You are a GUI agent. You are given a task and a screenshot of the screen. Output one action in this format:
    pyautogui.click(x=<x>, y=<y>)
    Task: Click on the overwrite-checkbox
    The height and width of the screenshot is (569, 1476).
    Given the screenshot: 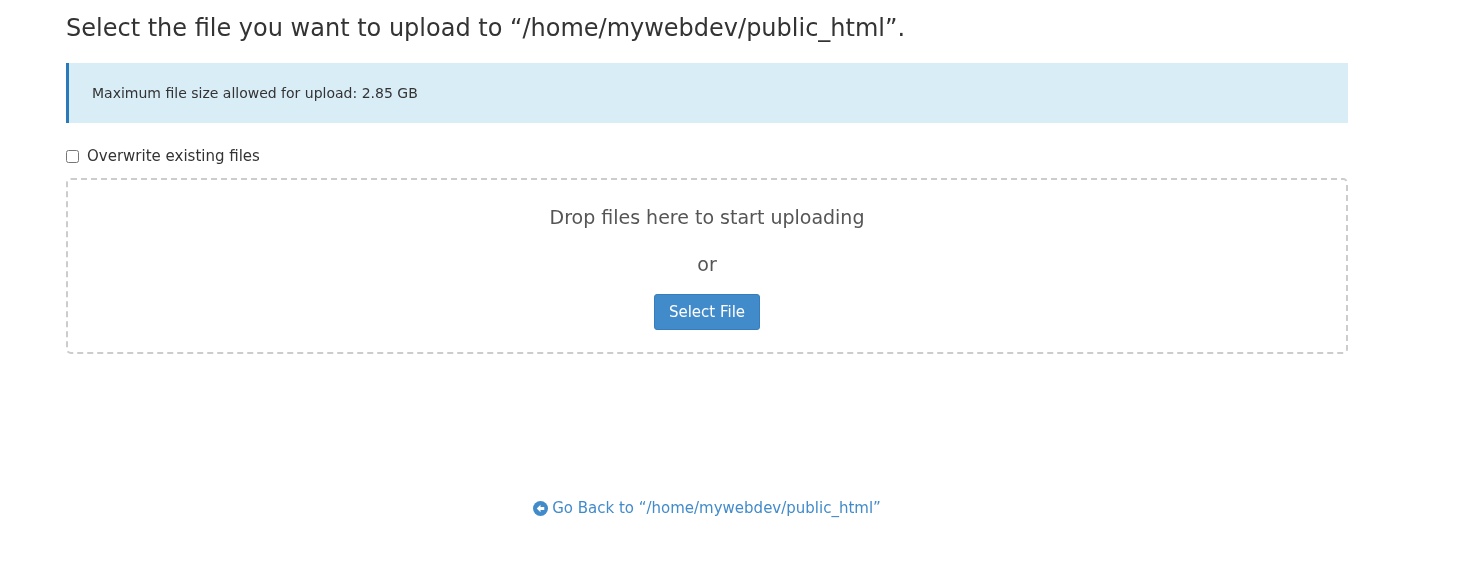 What is the action you would take?
    pyautogui.click(x=72, y=156)
    